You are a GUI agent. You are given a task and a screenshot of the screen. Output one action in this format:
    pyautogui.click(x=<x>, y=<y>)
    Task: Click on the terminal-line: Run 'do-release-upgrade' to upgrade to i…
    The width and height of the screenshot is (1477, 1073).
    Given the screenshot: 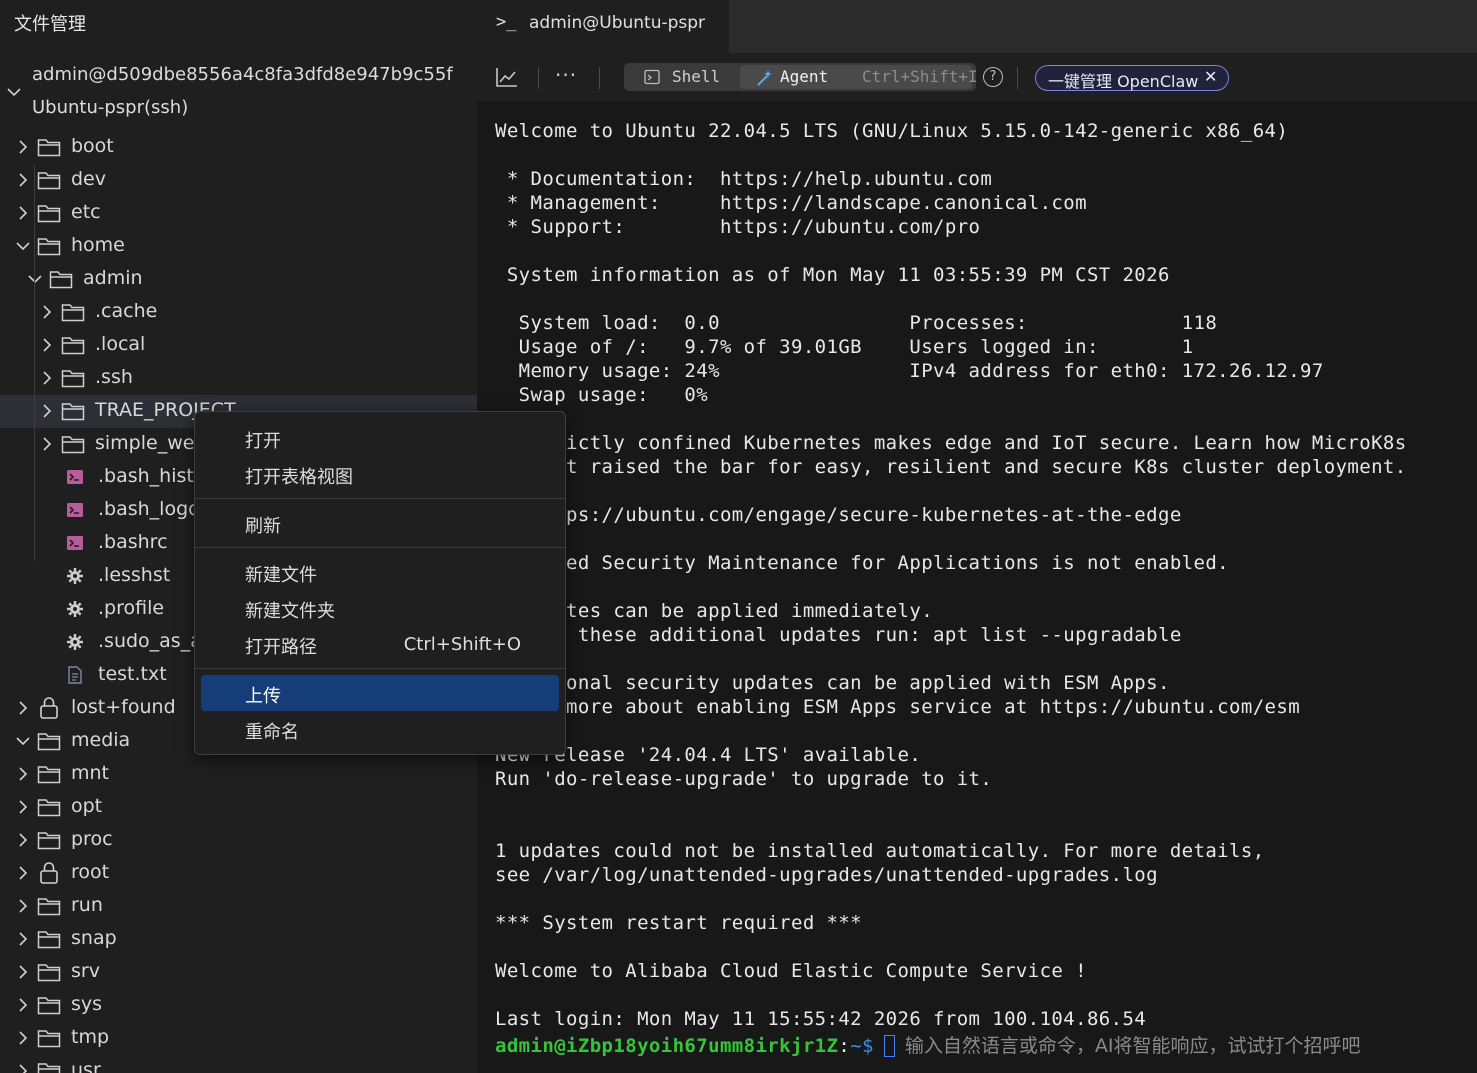 What is the action you would take?
    pyautogui.click(x=744, y=779)
    